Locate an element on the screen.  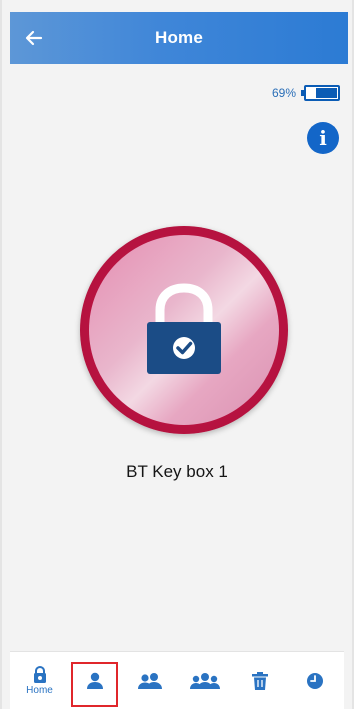
padlock-locked-check-icon is located at coordinates (184, 330).